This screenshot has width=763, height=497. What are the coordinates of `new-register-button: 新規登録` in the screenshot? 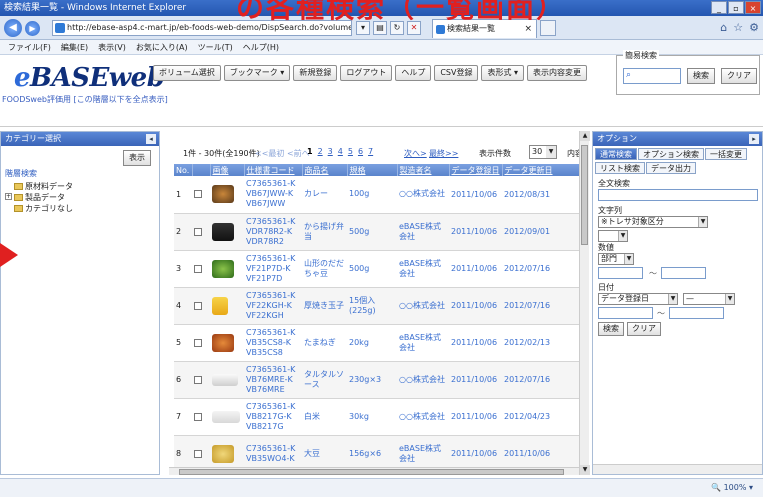 It's located at (315, 73).